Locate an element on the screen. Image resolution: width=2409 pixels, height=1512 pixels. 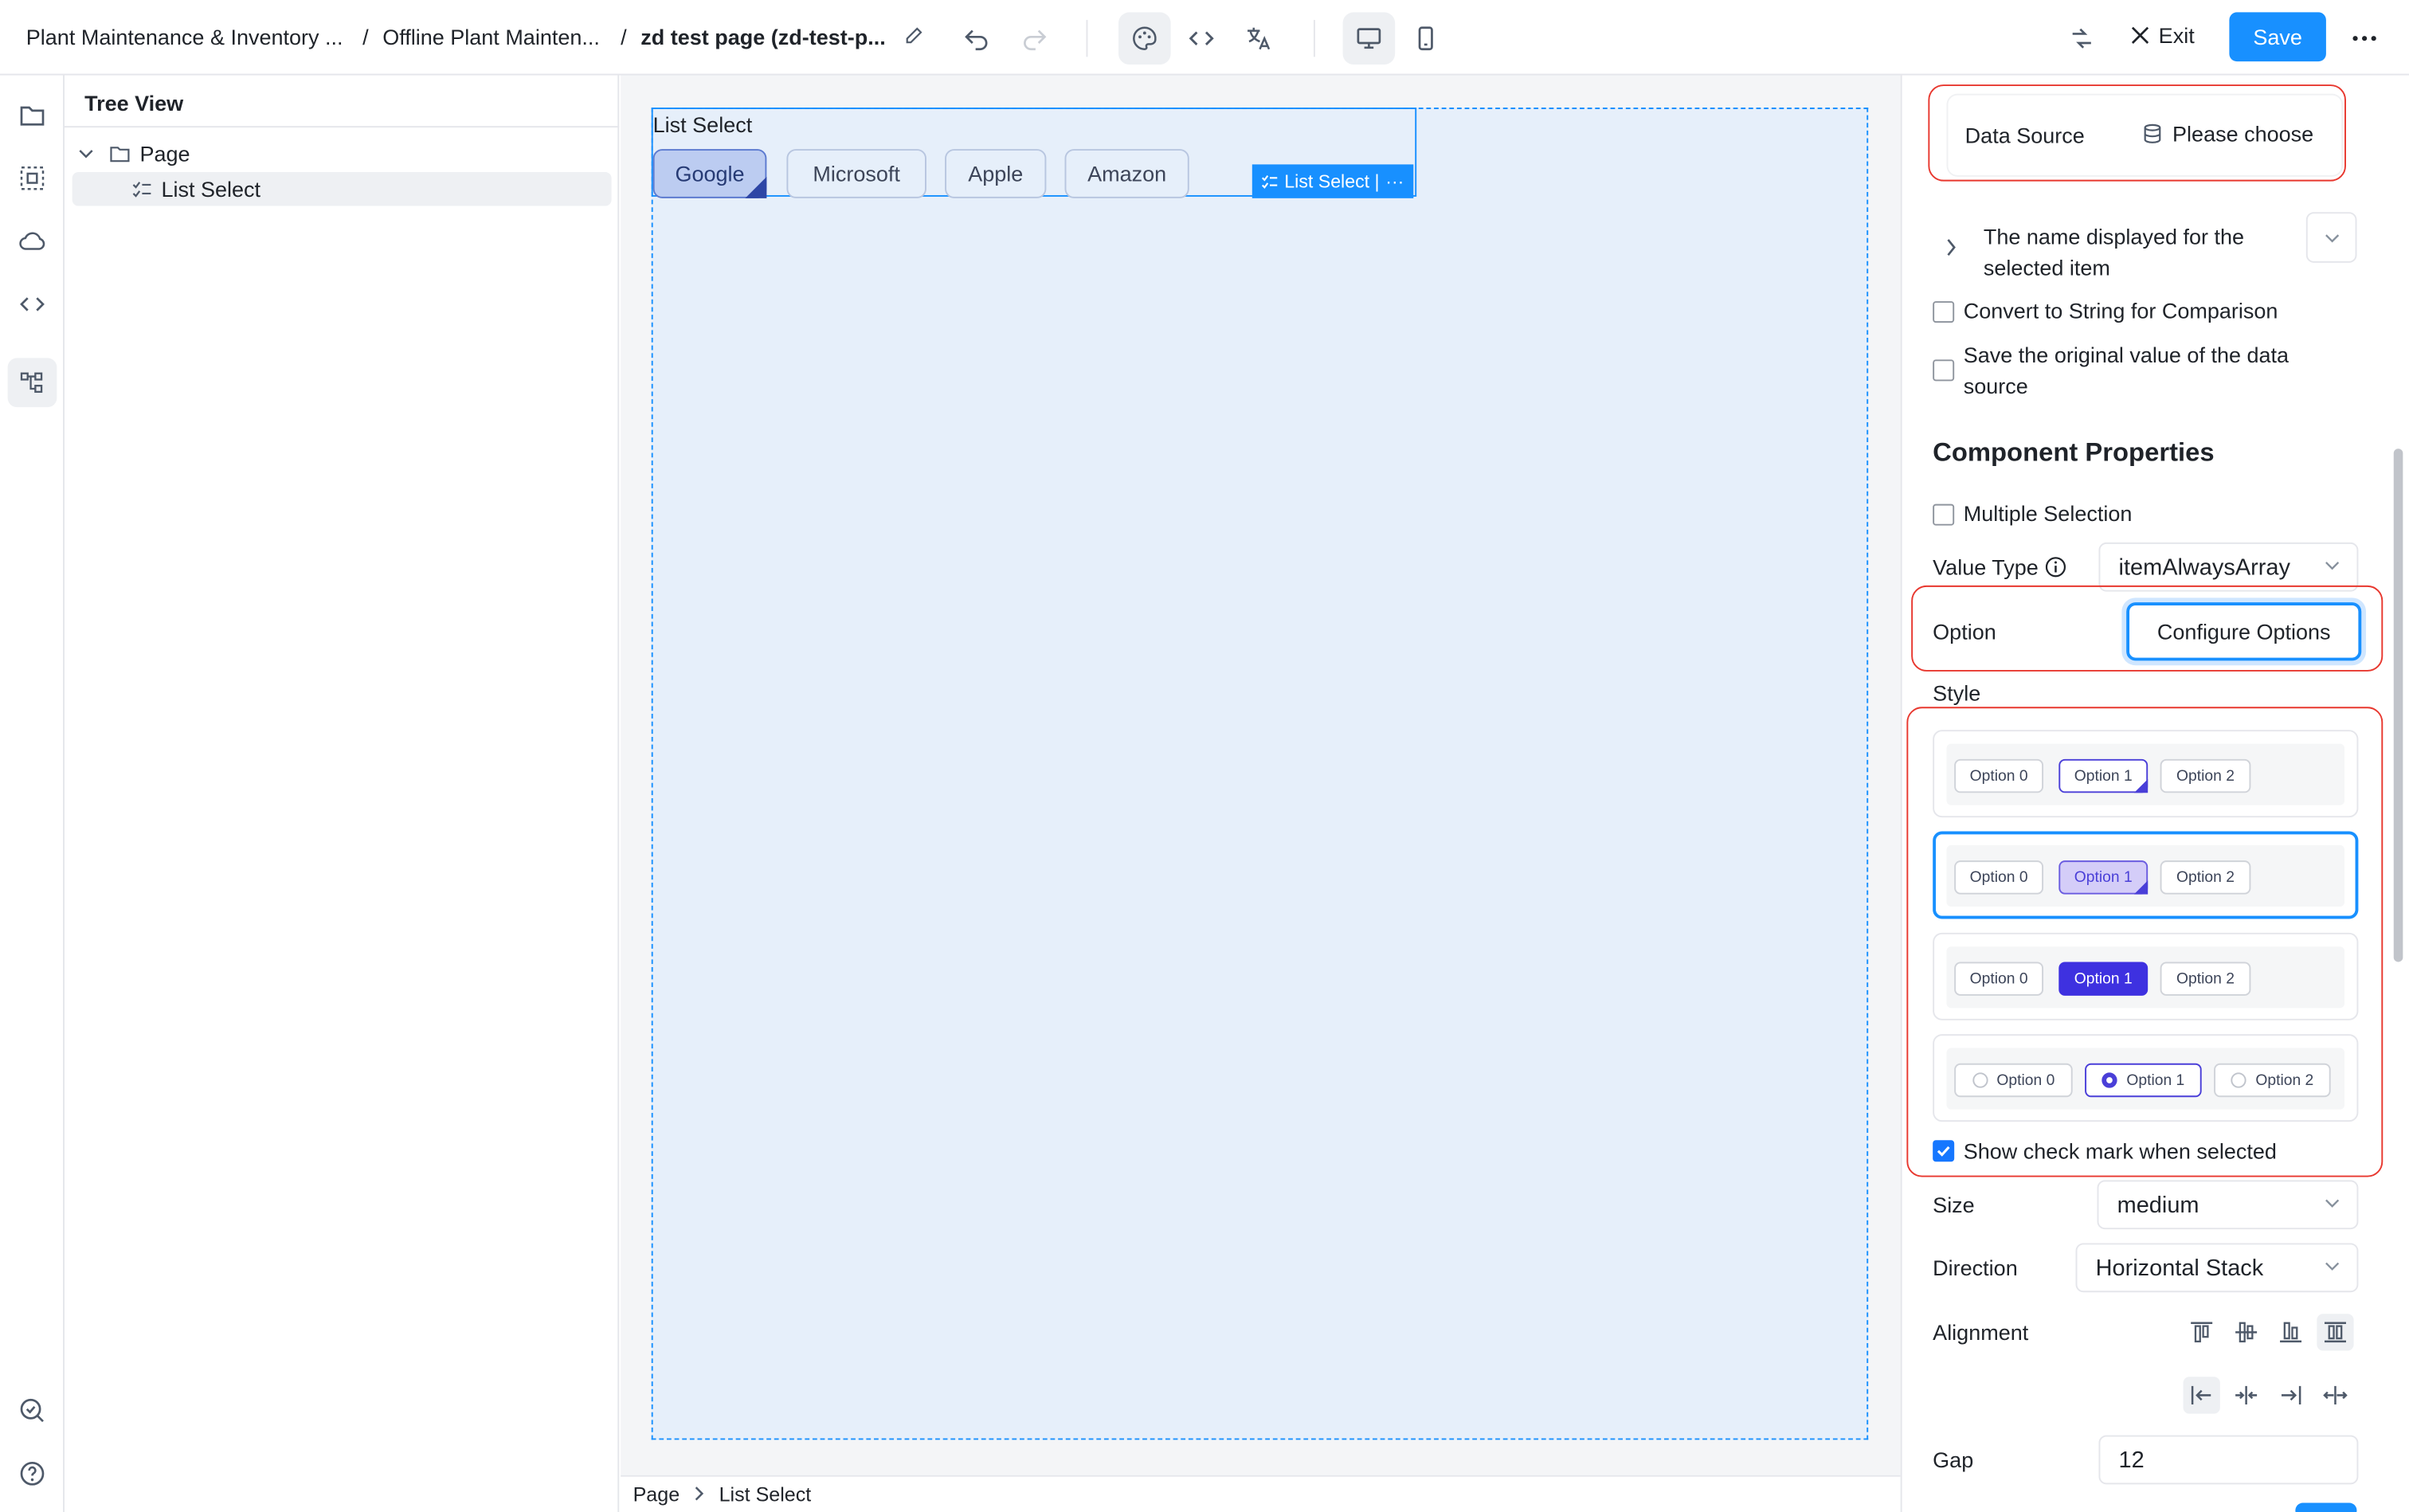
info-icon is located at coordinates (2055, 567).